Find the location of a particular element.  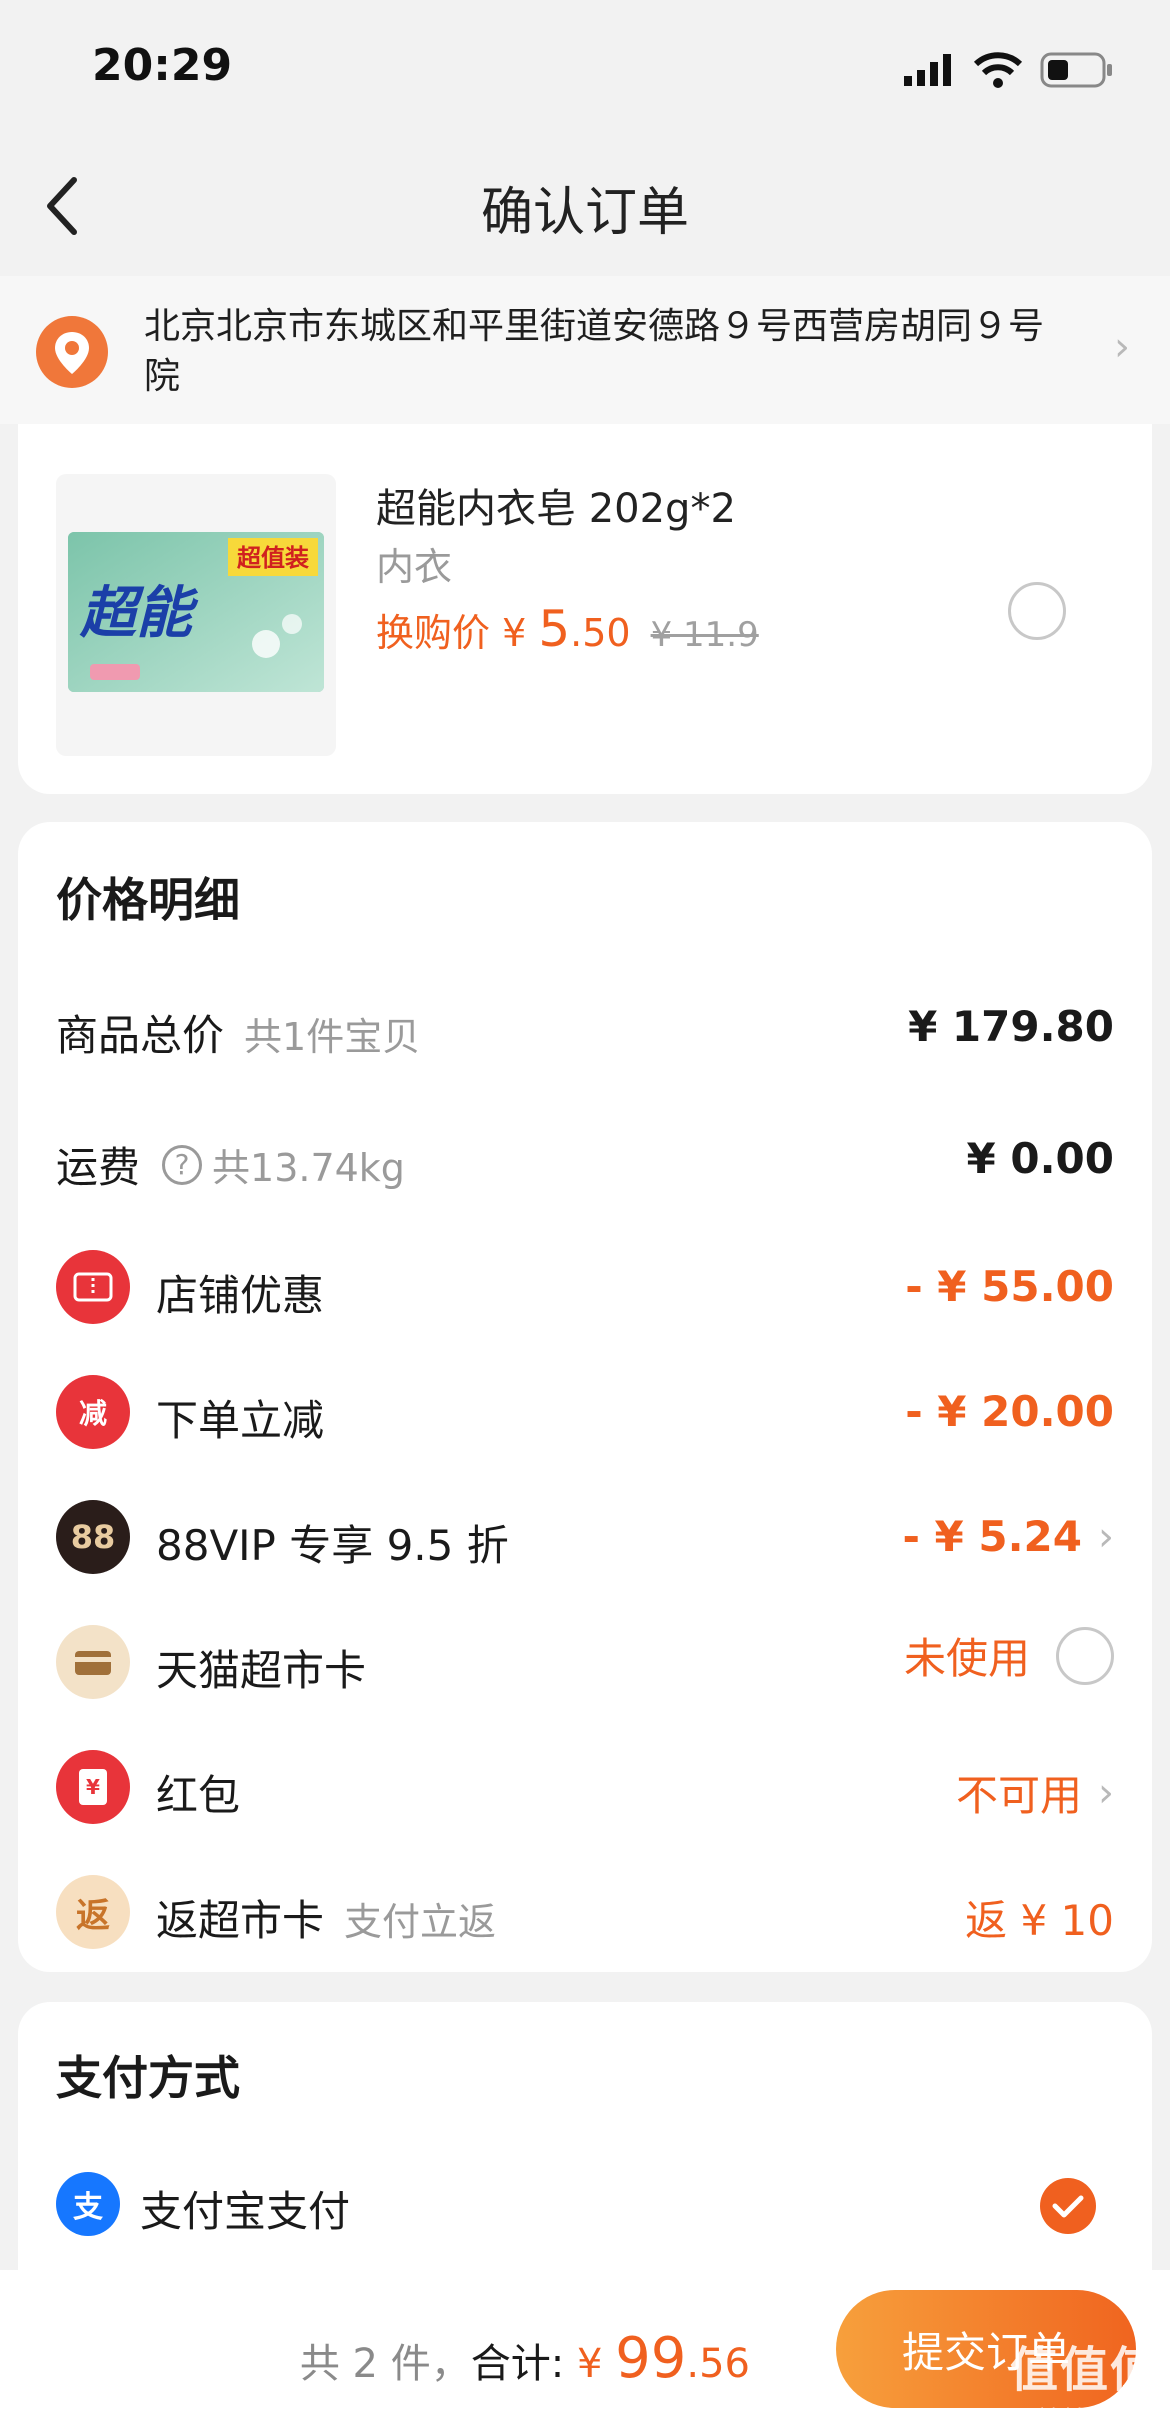

vip-88-icon: 88 is located at coordinates (93, 1537).